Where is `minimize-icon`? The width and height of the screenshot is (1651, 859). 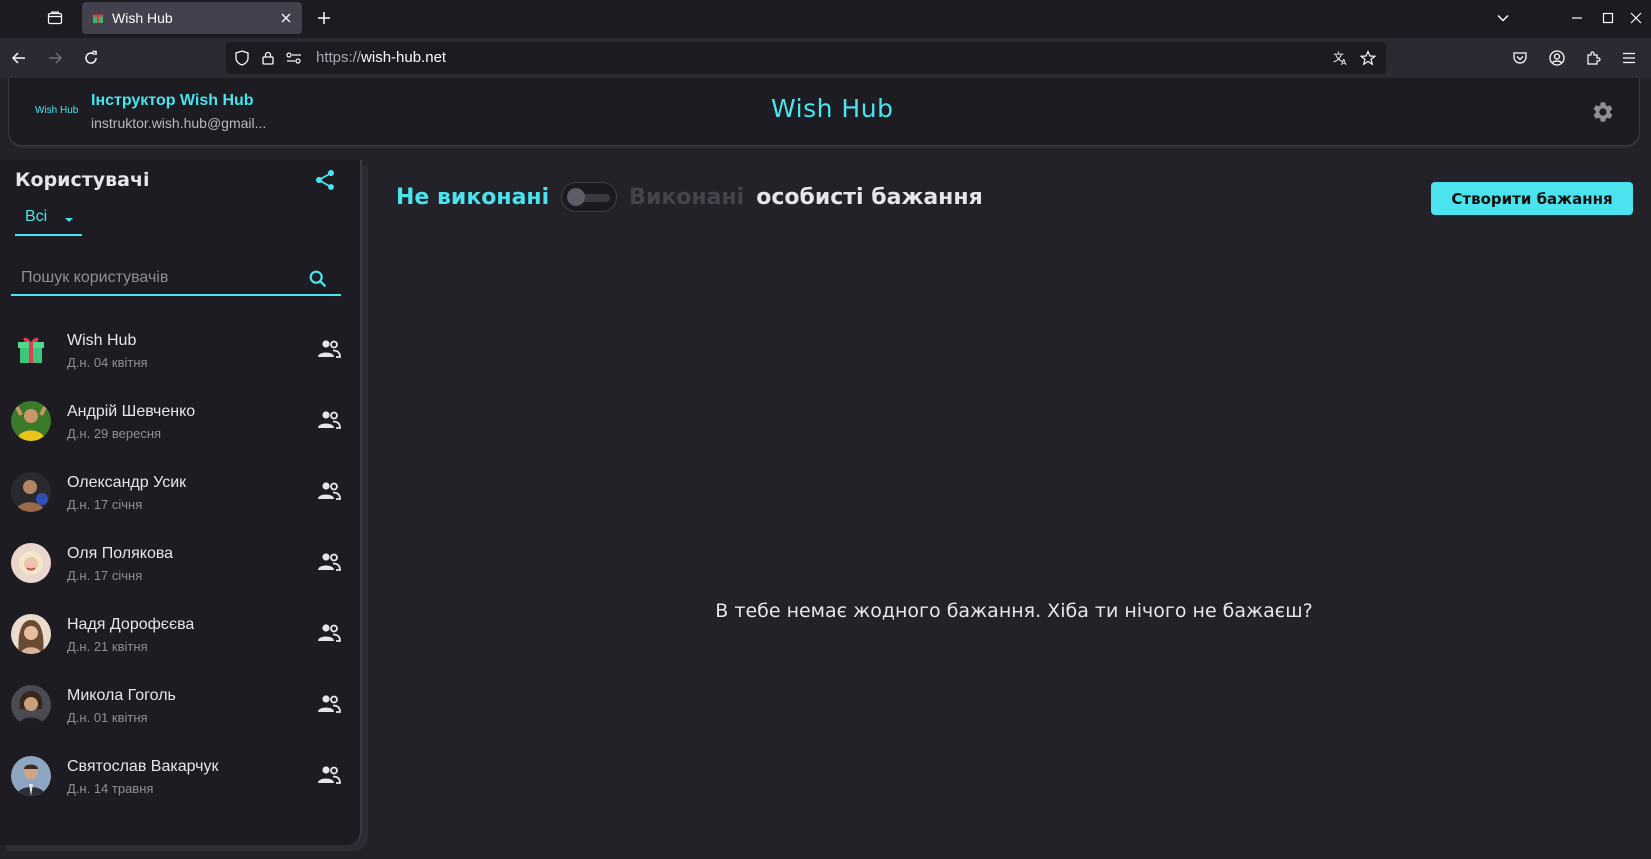
minimize-icon is located at coordinates (1577, 18).